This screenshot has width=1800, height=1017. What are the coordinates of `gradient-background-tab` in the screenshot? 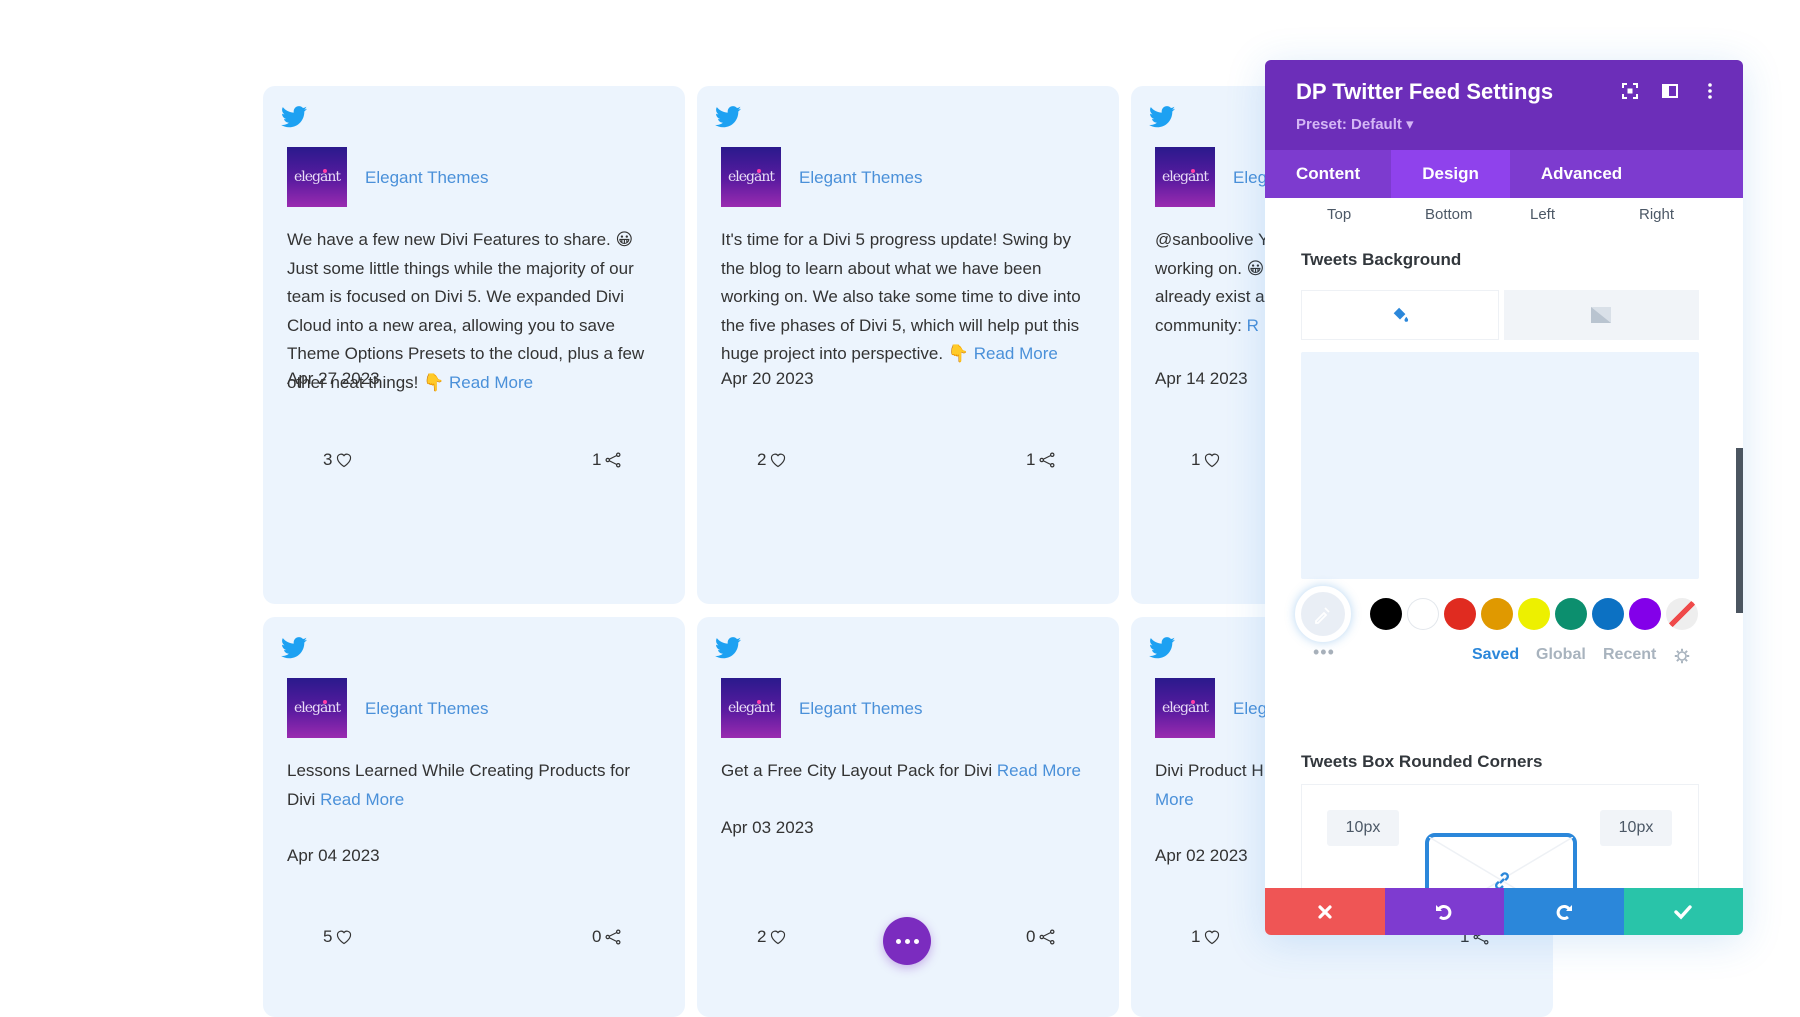 It's located at (1601, 315).